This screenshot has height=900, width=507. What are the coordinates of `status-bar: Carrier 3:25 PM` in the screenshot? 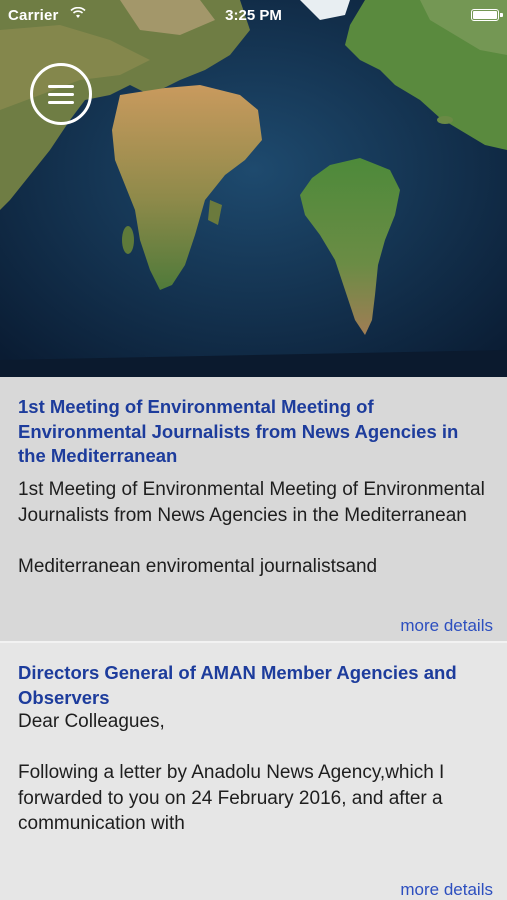 It's located at (253, 15).